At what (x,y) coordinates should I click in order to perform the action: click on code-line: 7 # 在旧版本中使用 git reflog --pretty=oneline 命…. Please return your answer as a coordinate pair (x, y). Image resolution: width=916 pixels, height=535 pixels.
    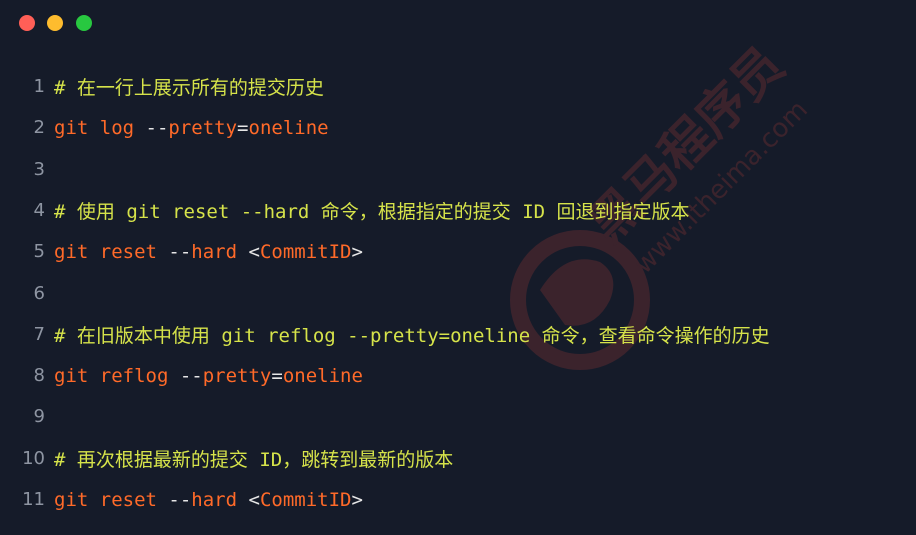
    Looking at the image, I should click on (458, 334).